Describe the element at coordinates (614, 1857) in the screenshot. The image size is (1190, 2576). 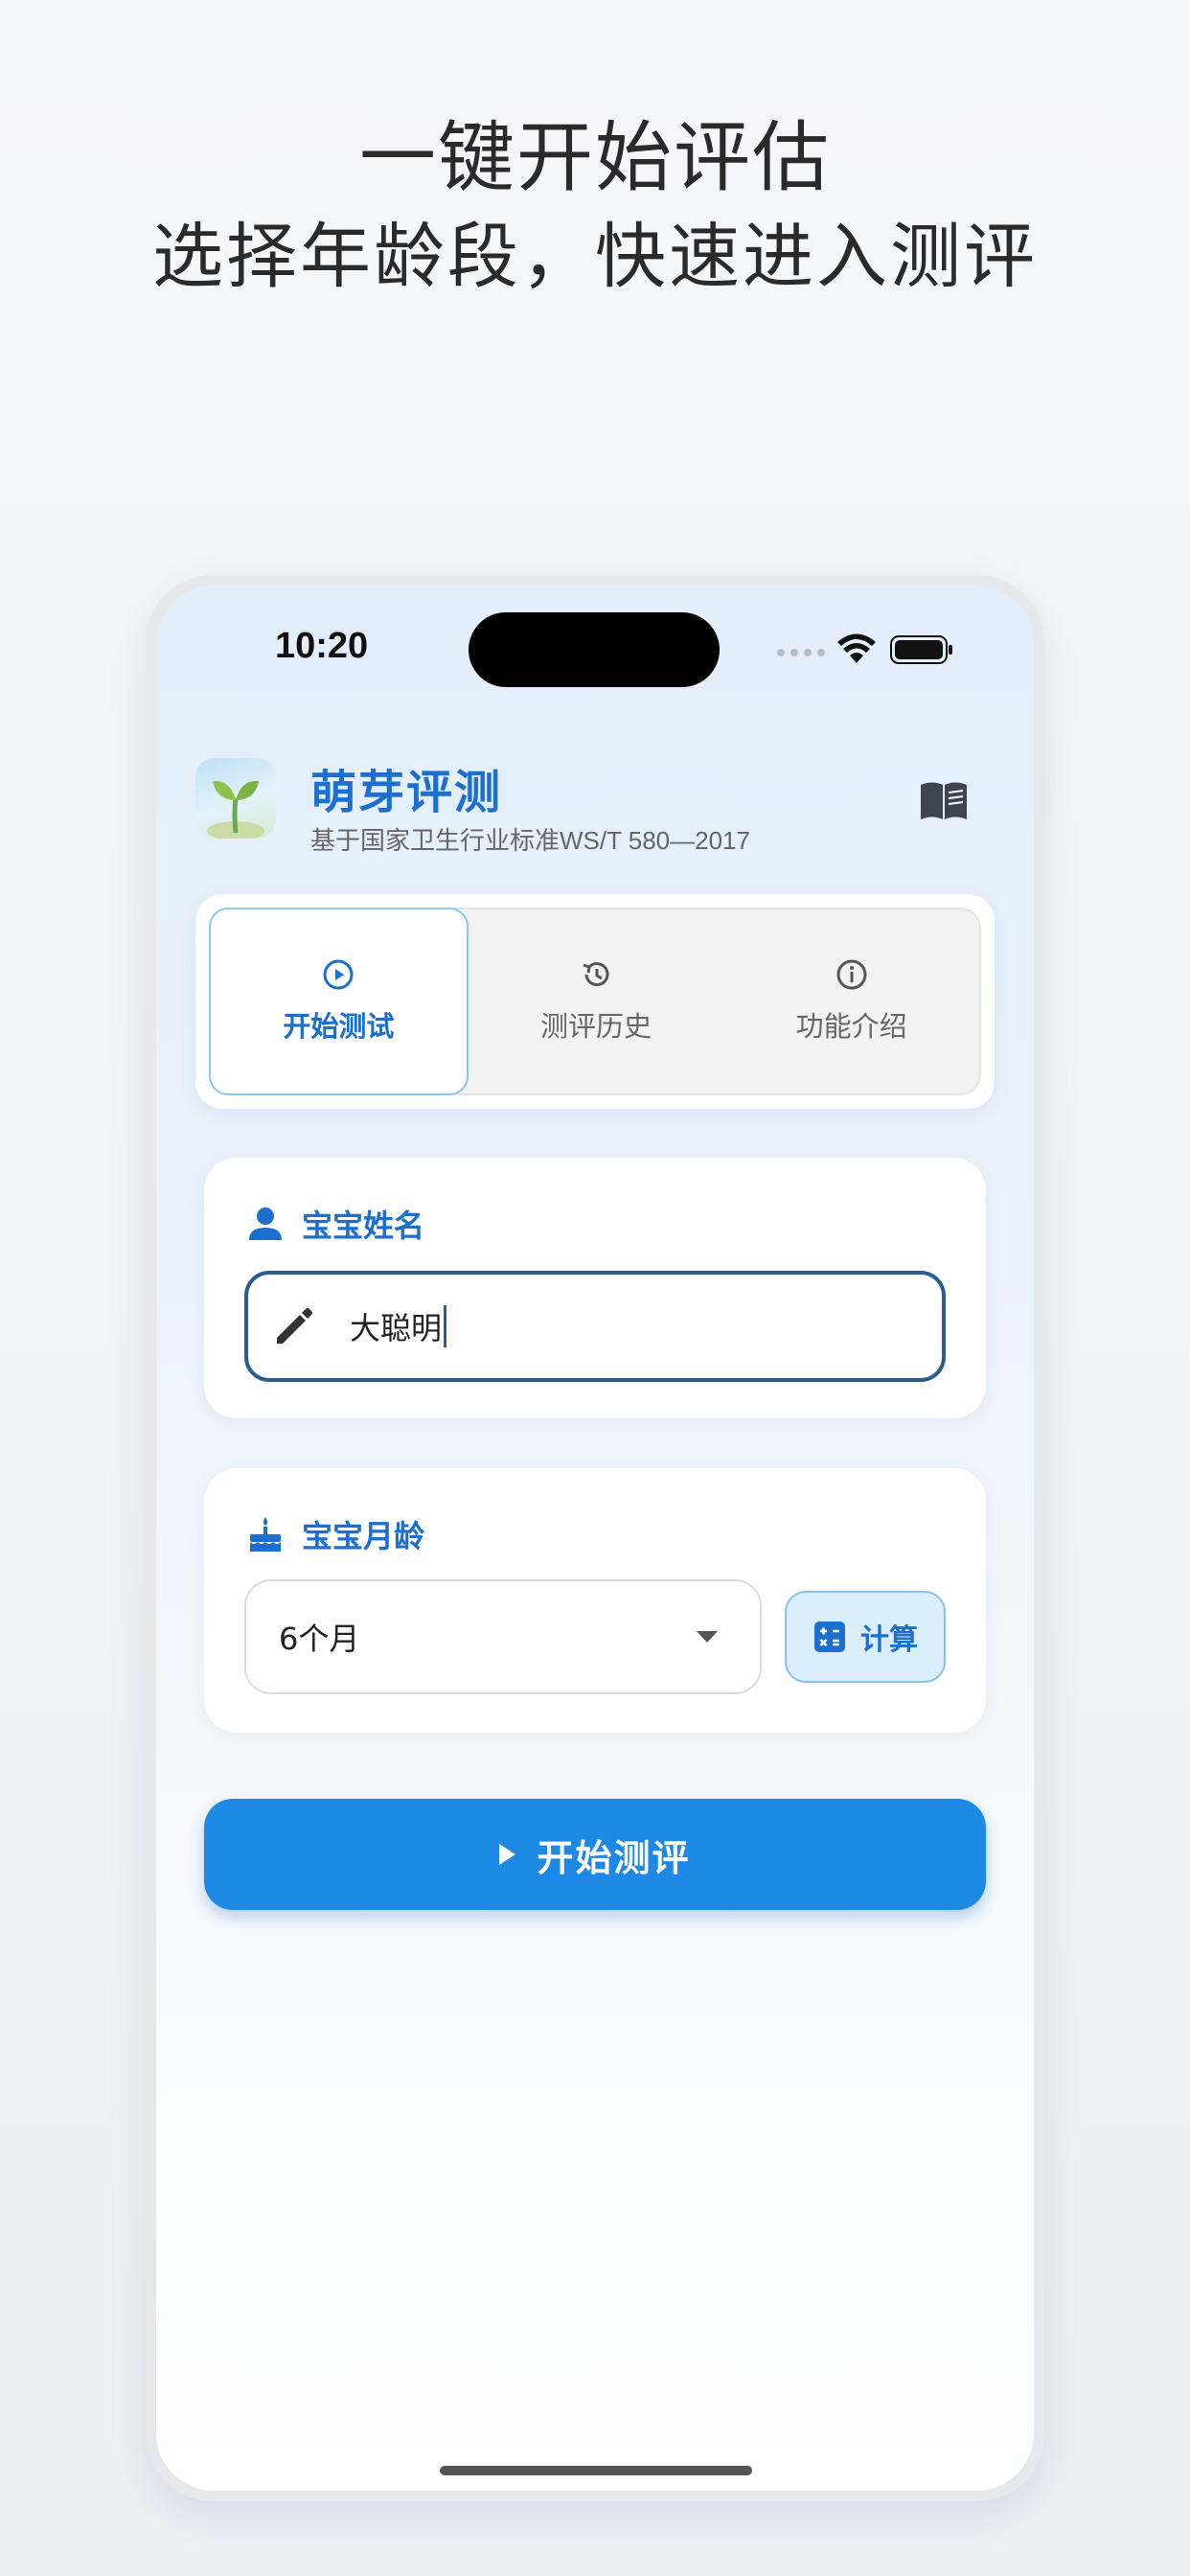
I see `start-assessment-label: 开始测评` at that location.